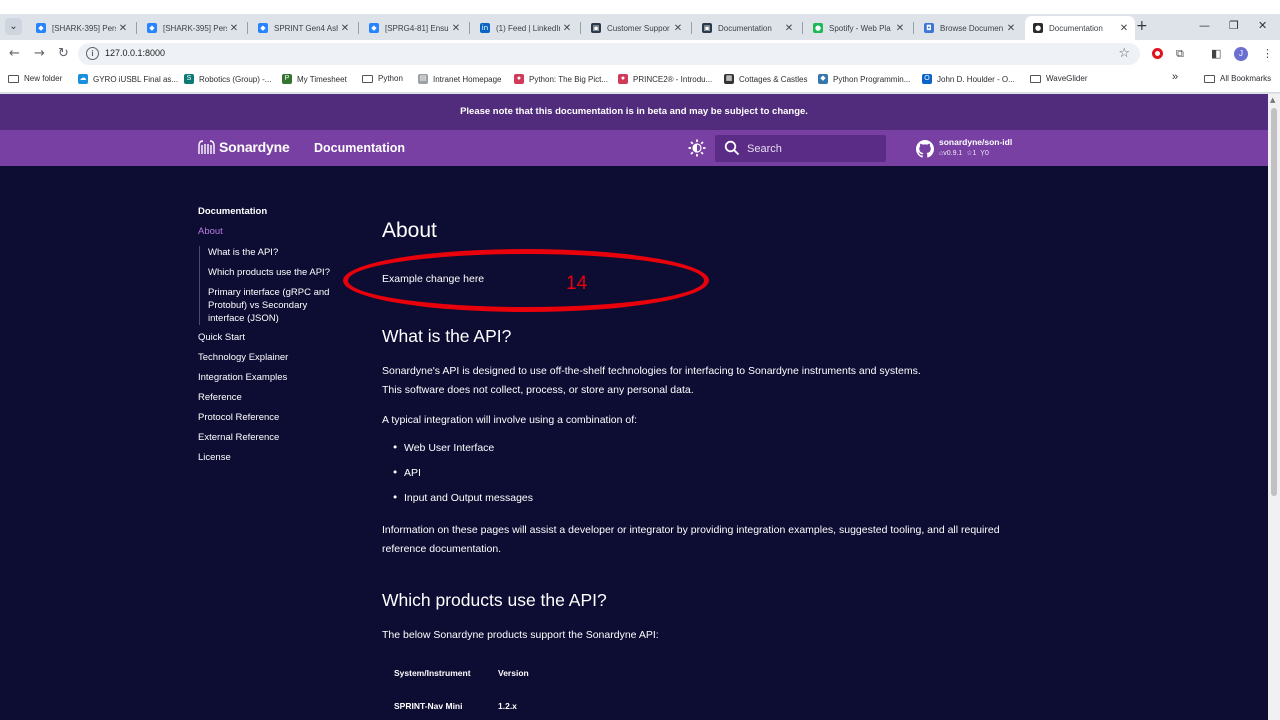  I want to click on sonardyne-logo: Sonardyne, so click(244, 147).